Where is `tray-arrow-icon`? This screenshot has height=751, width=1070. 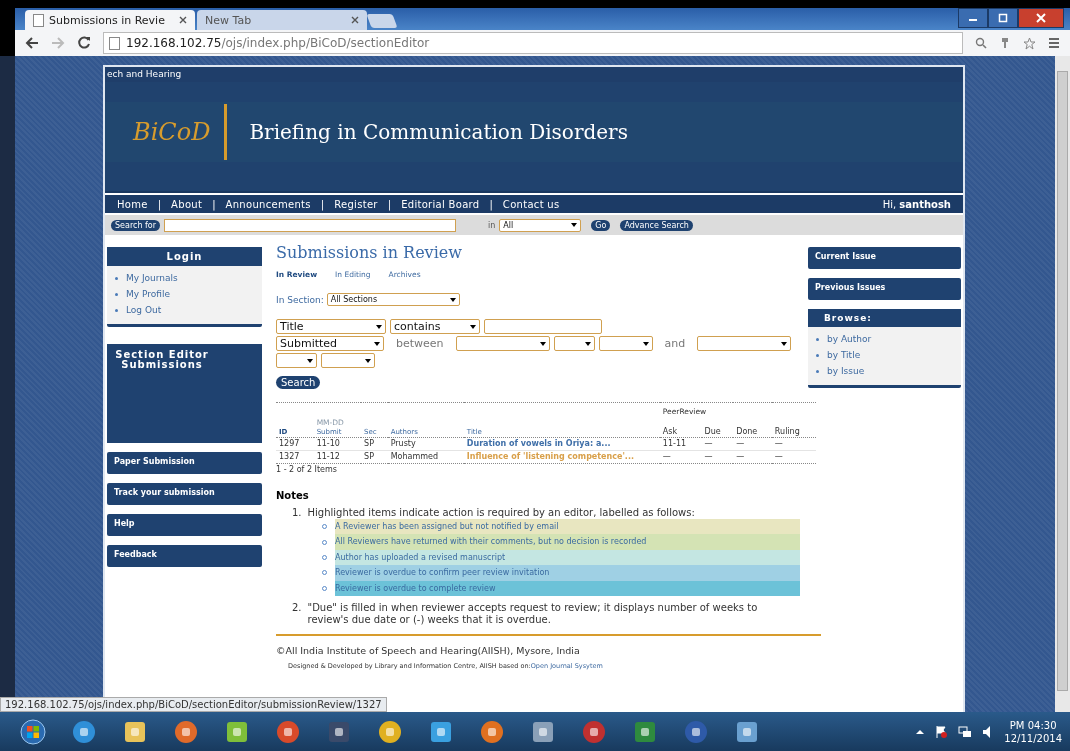 tray-arrow-icon is located at coordinates (920, 731).